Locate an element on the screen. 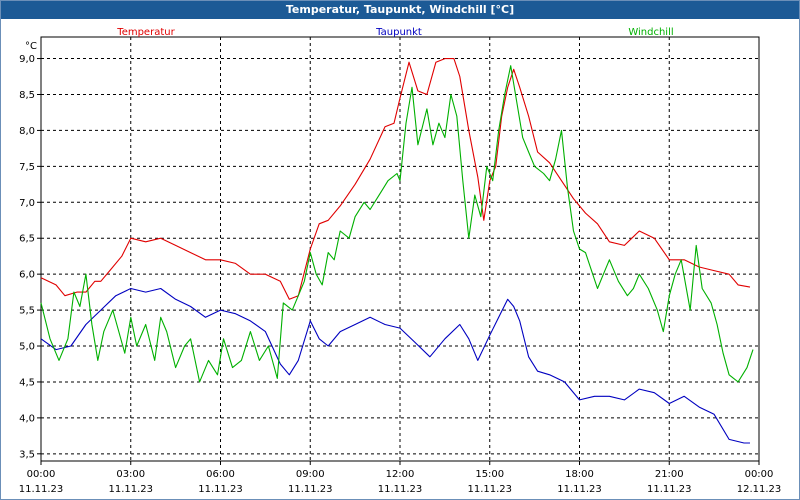  y-tick-label: 6,0 is located at coordinates (27, 275).